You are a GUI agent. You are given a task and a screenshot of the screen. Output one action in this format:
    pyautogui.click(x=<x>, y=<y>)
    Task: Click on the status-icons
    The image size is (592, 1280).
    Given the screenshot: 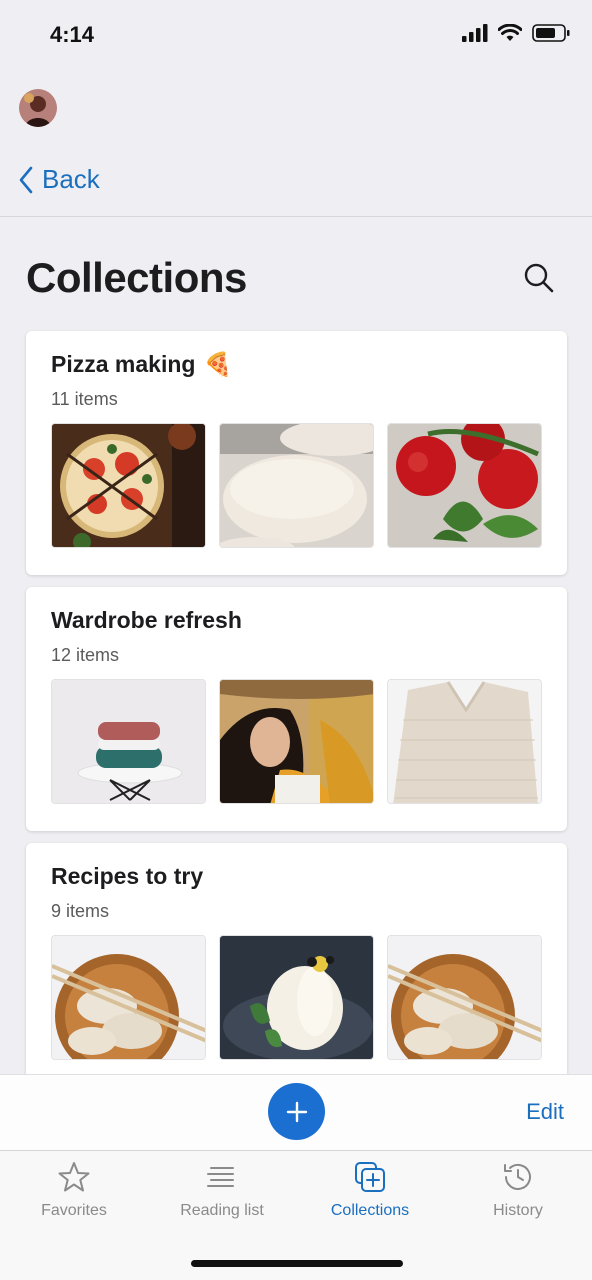 What is the action you would take?
    pyautogui.click(x=516, y=33)
    